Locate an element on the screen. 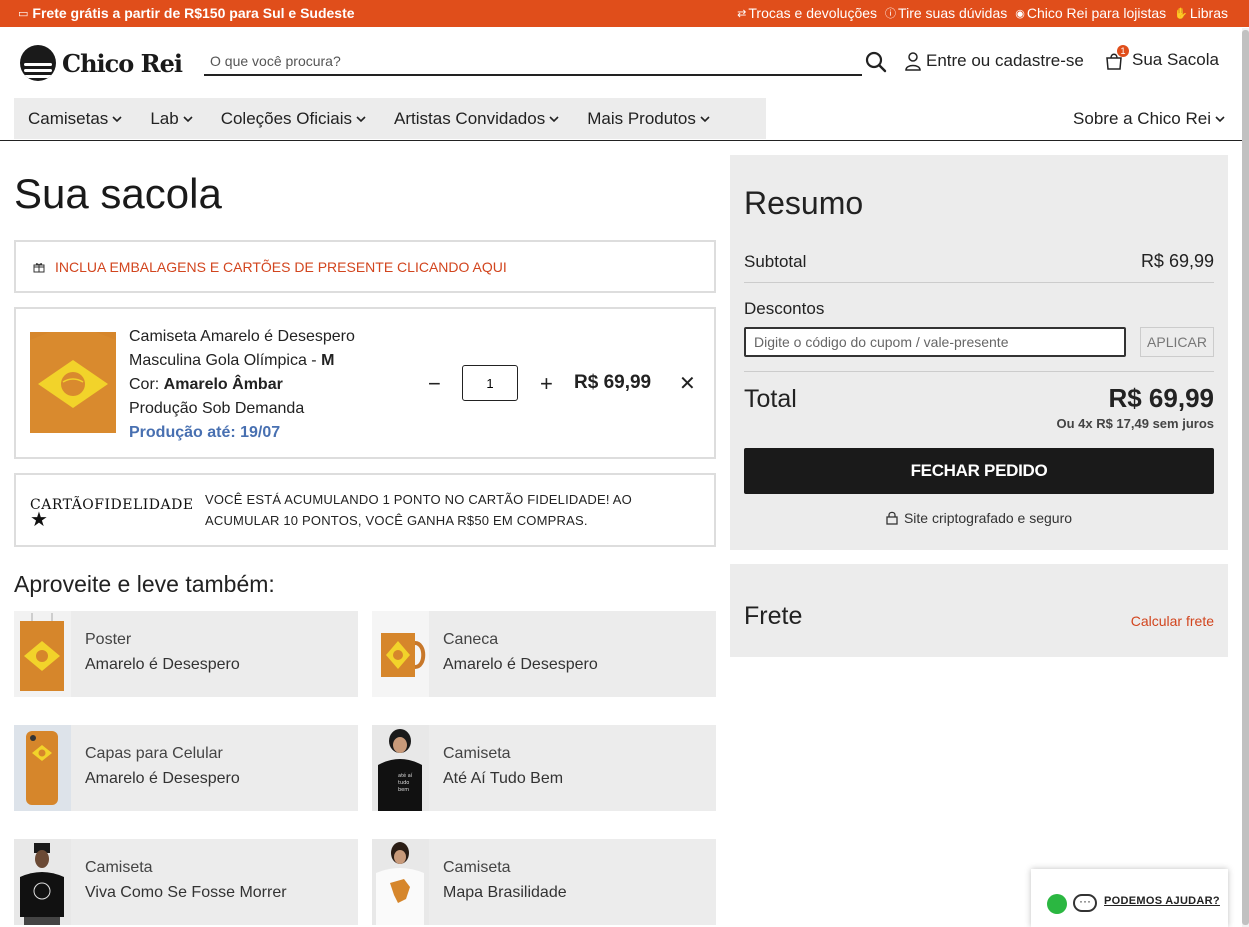  logo-waves-icon is located at coordinates (38, 63).